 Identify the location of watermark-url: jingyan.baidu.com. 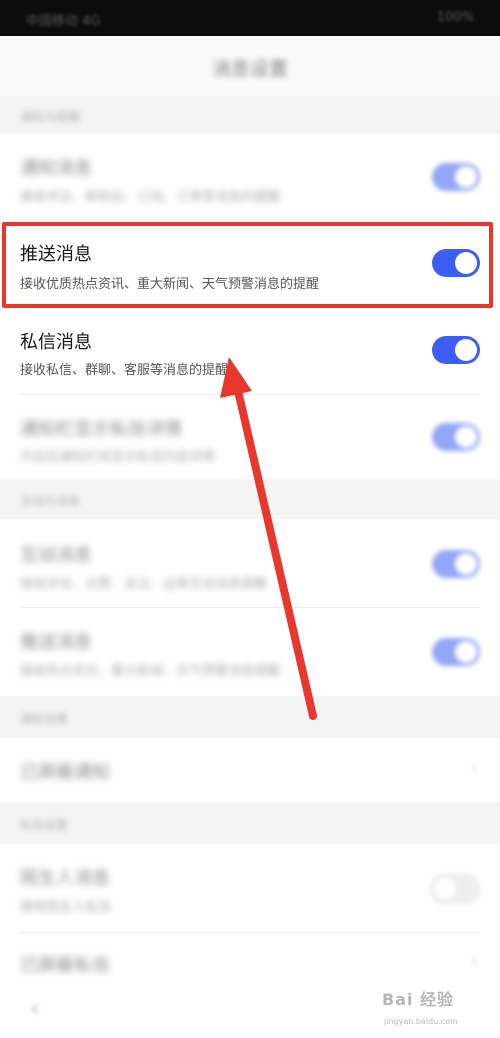
(421, 1021).